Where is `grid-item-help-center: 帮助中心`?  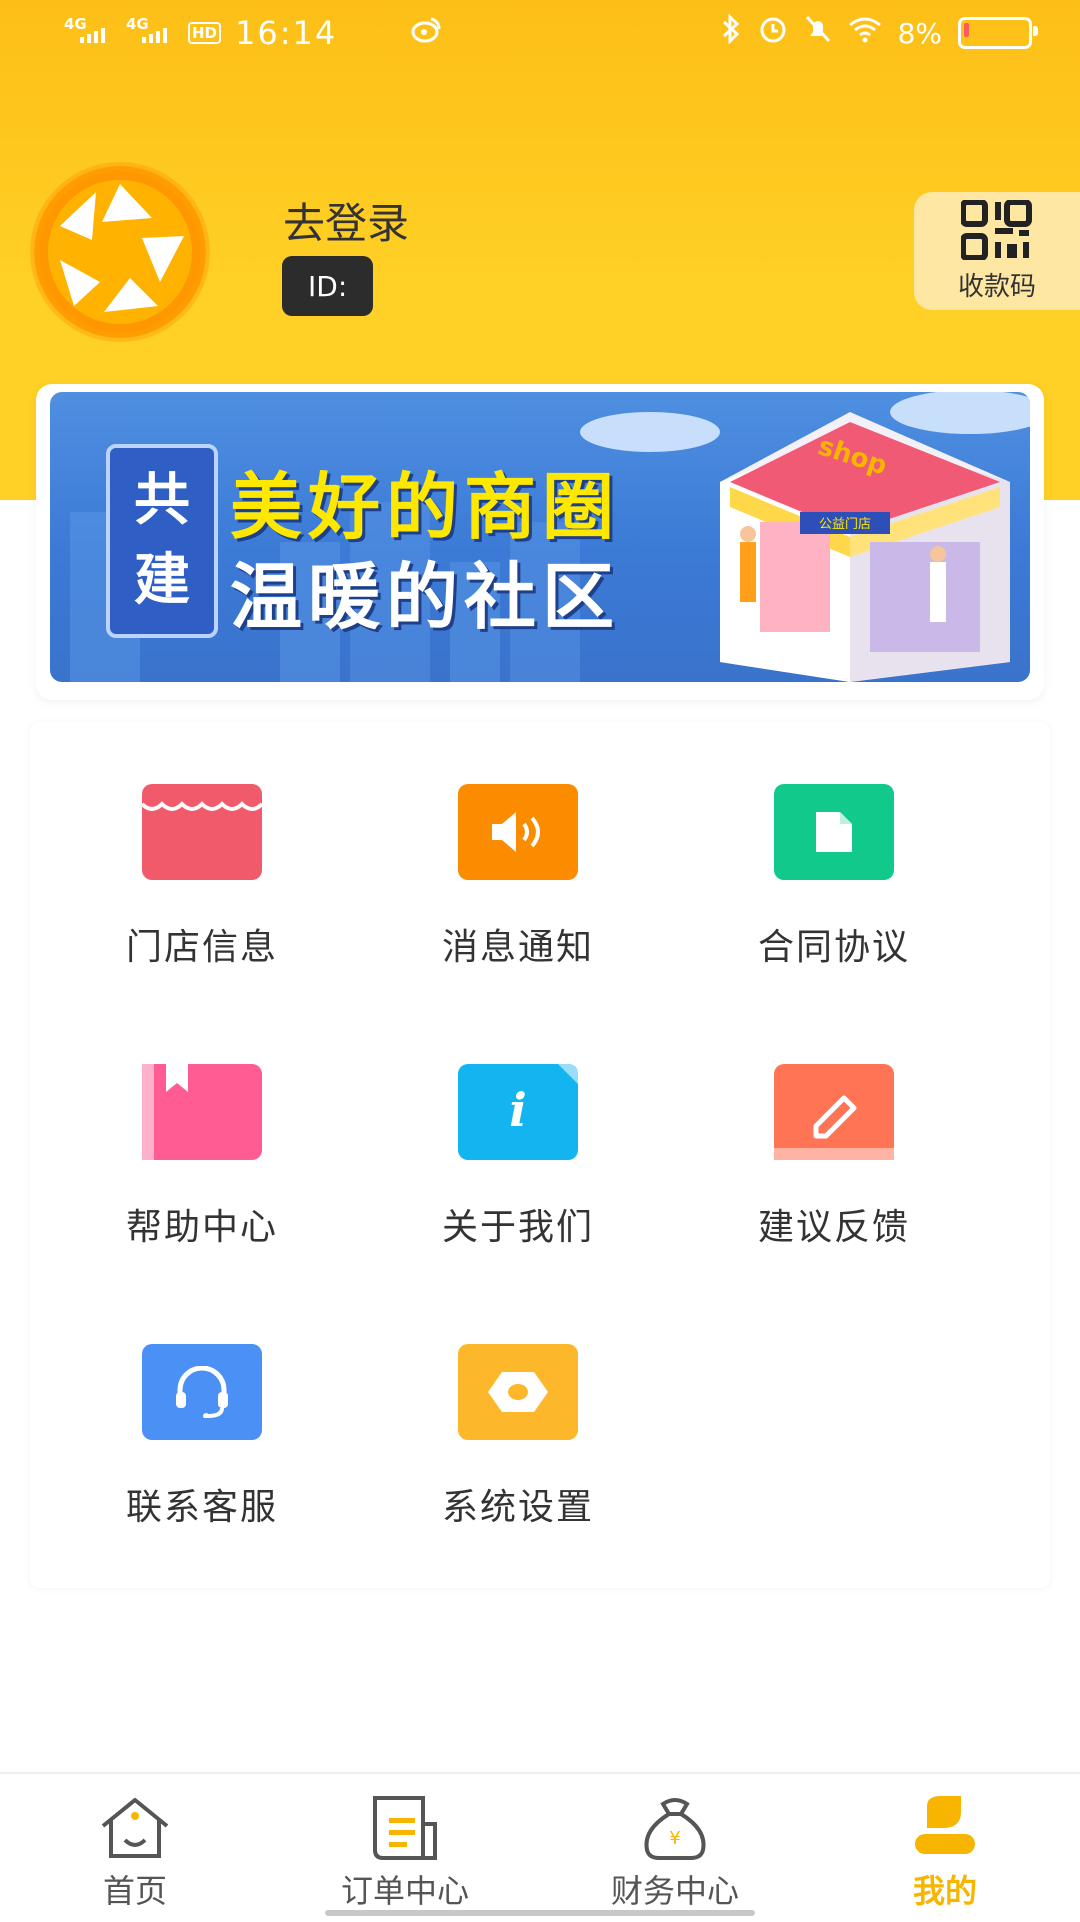 grid-item-help-center: 帮助中心 is located at coordinates (190, 1125).